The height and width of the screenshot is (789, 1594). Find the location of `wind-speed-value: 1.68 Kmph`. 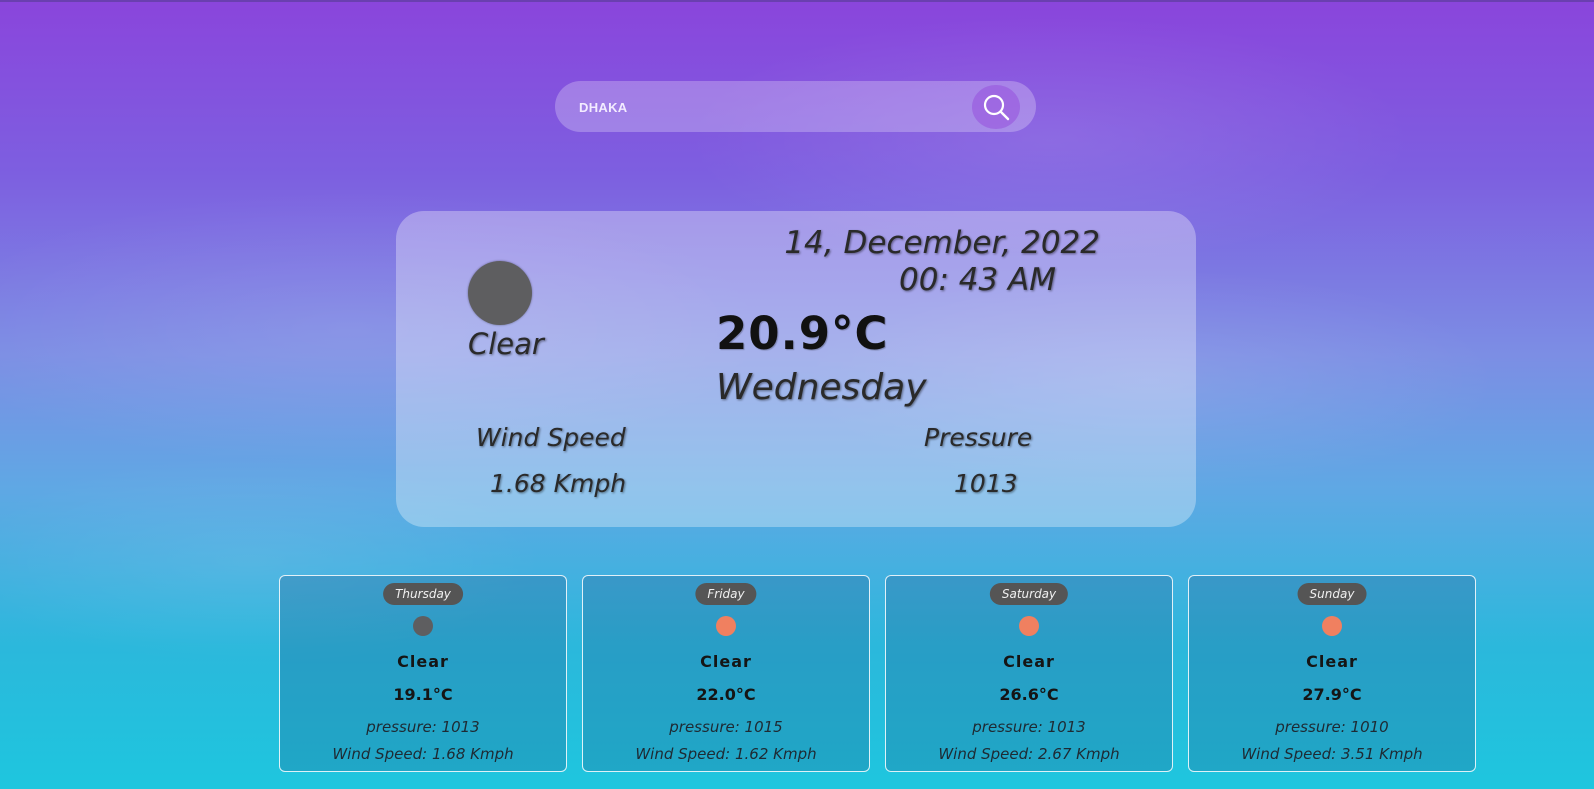

wind-speed-value: 1.68 Kmph is located at coordinates (558, 483).